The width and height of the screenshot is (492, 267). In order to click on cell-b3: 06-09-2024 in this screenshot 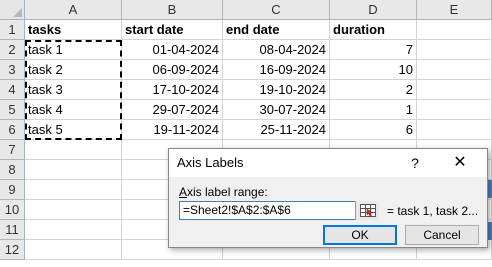, I will do `click(172, 70)`.